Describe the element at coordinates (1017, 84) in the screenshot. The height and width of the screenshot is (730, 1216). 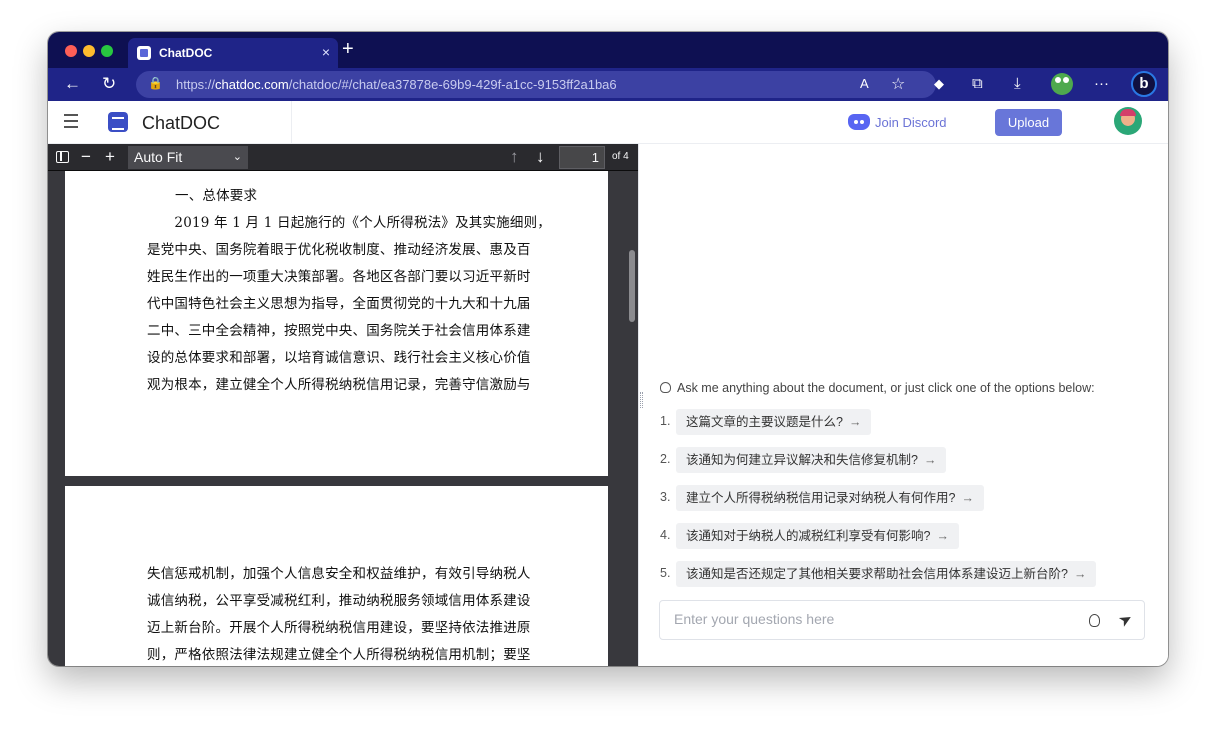
I see `downloads-icon: ⤓` at that location.